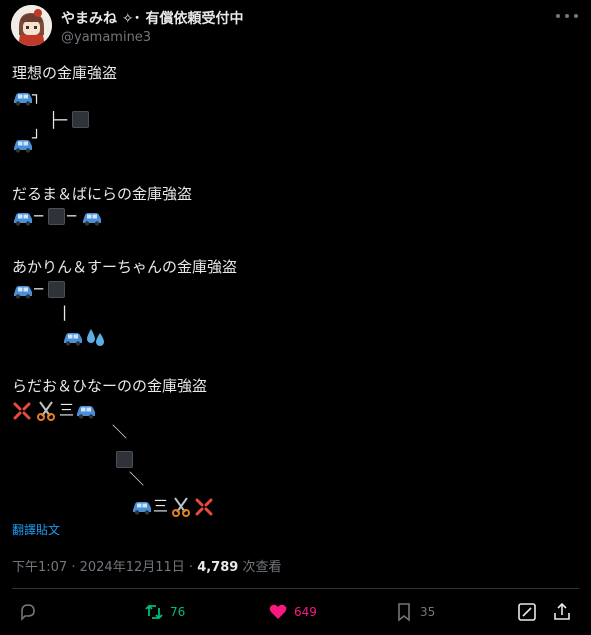  I want to click on avatar-illustration-icon, so click(31, 25).